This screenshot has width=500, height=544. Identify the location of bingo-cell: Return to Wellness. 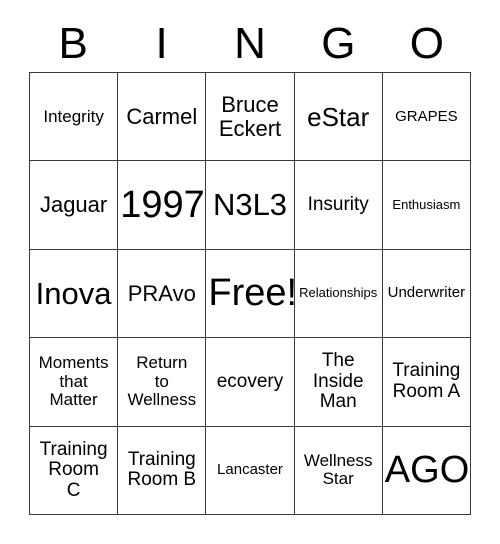
(162, 382).